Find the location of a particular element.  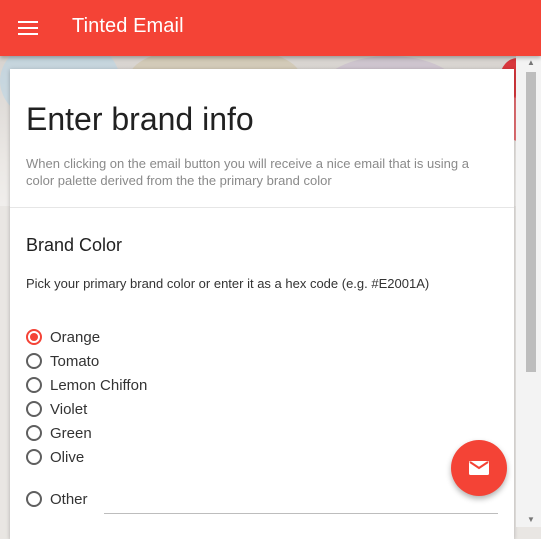

scroll-thumb is located at coordinates (531, 222).